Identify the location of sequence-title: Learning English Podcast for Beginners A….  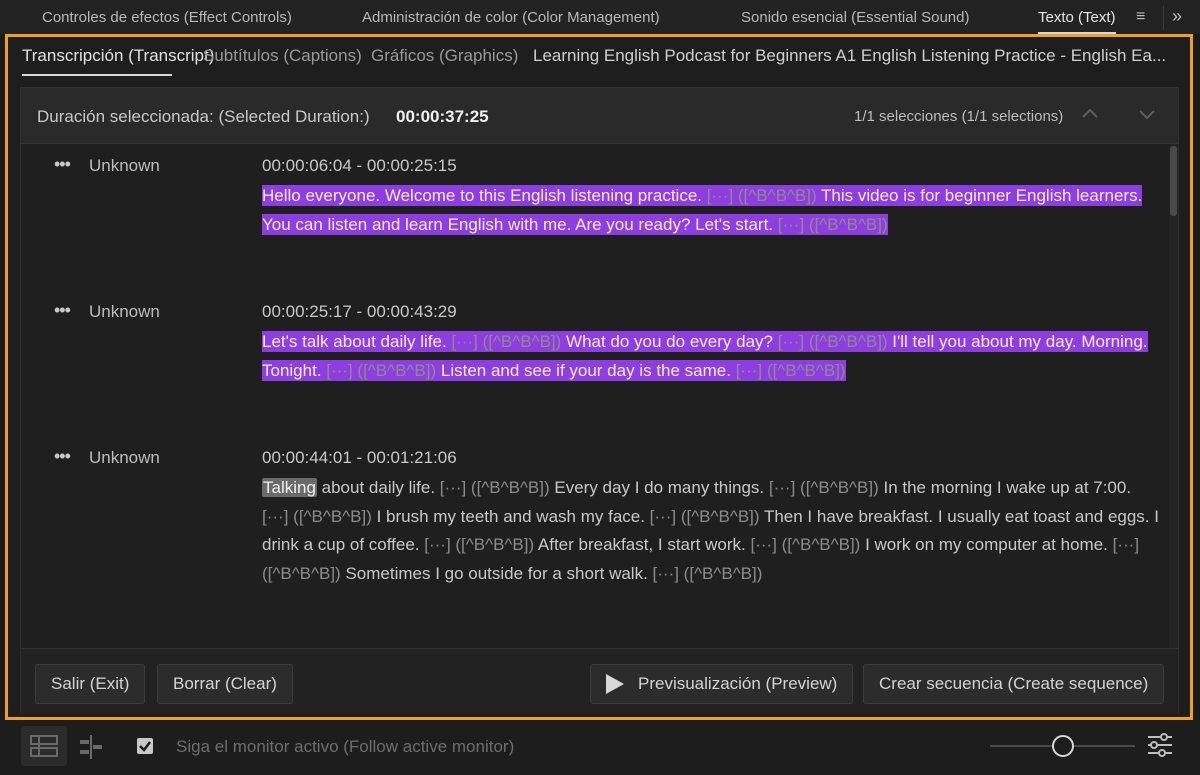
(850, 55).